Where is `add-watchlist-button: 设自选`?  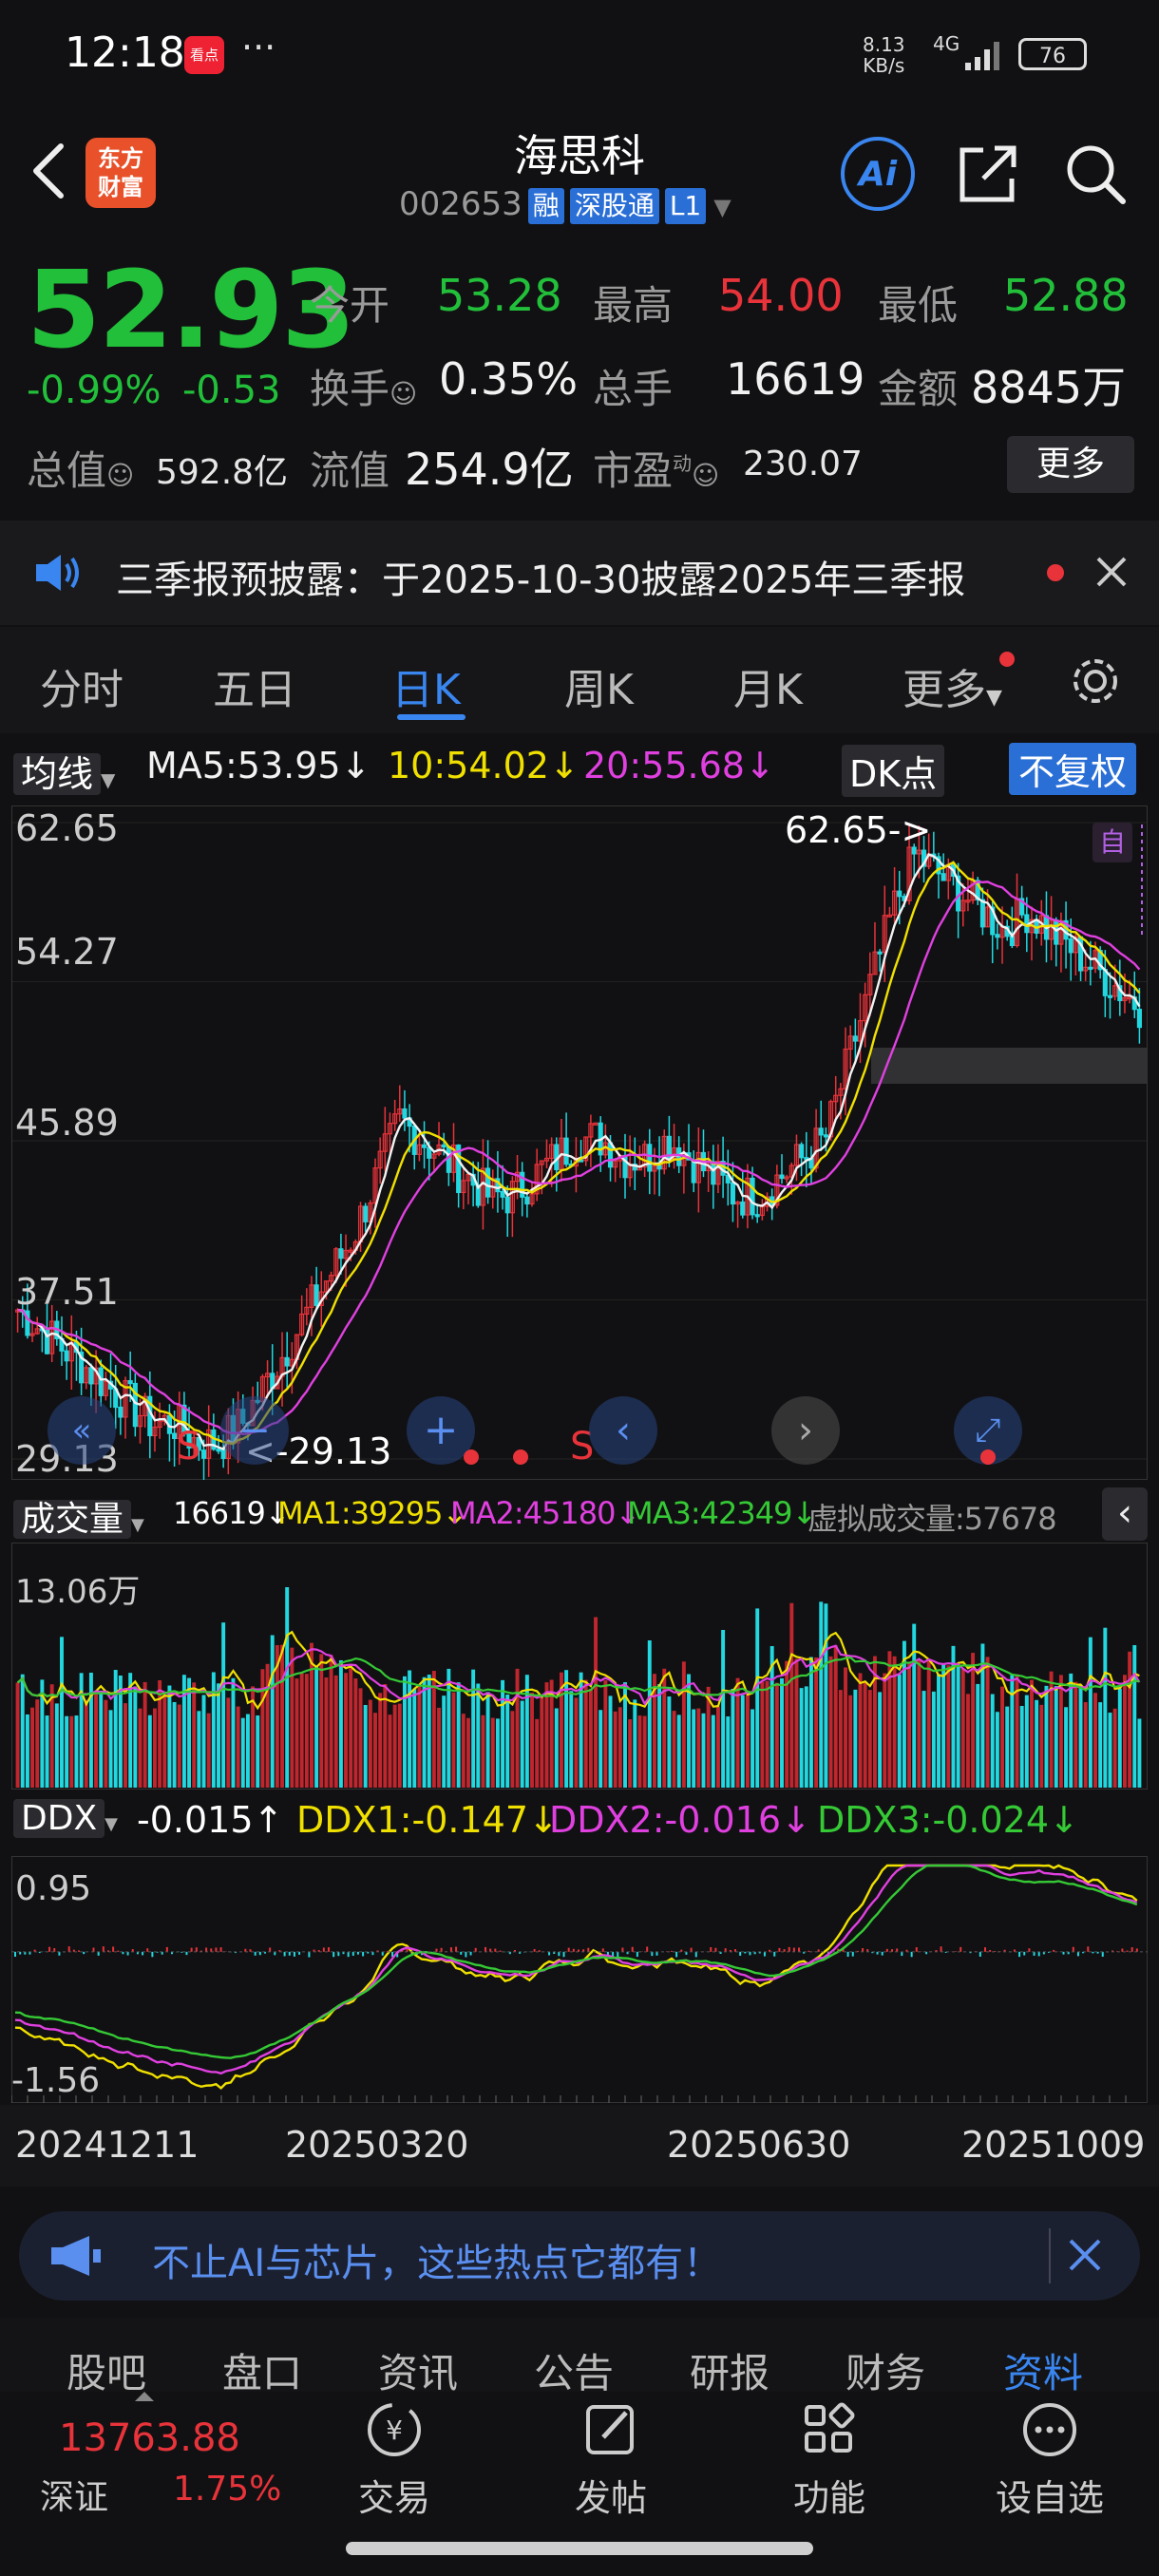
add-watchlist-button: 设自选 is located at coordinates (1049, 2460).